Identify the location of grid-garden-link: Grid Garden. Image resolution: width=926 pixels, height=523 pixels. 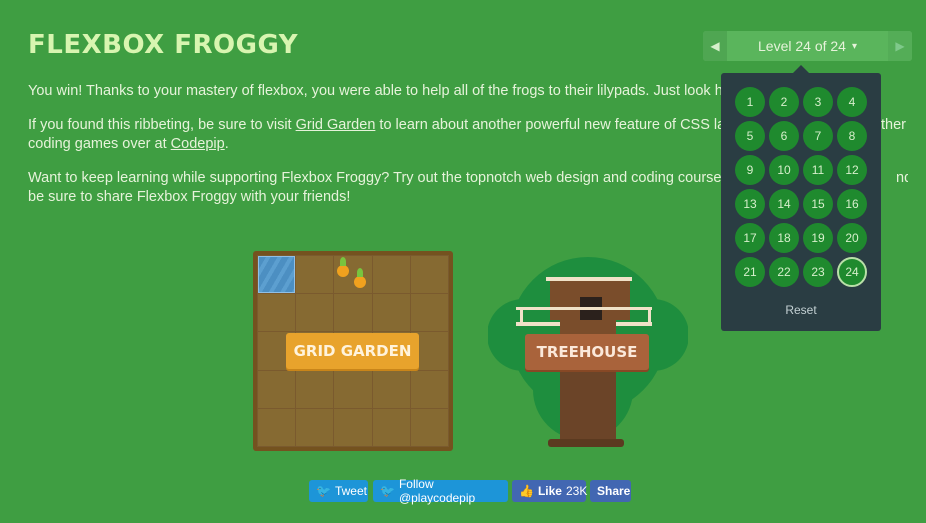
(336, 125).